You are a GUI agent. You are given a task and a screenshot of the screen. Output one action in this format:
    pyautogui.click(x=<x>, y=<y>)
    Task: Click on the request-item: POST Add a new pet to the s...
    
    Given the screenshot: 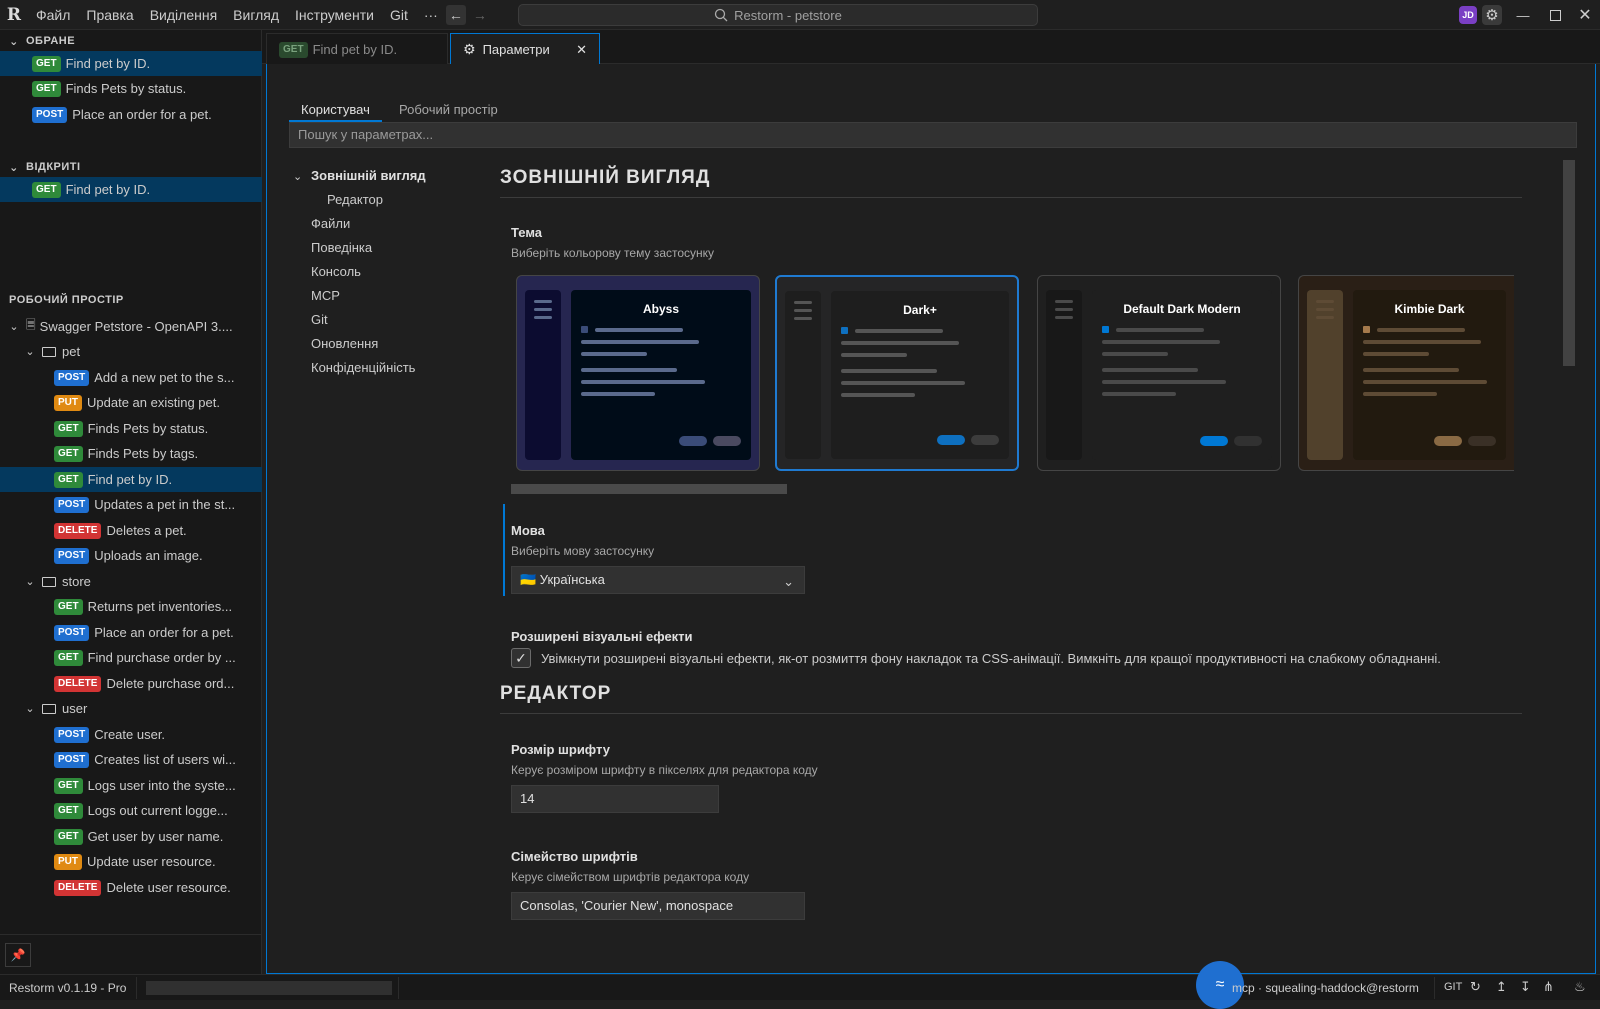 What is the action you would take?
    pyautogui.click(x=131, y=377)
    